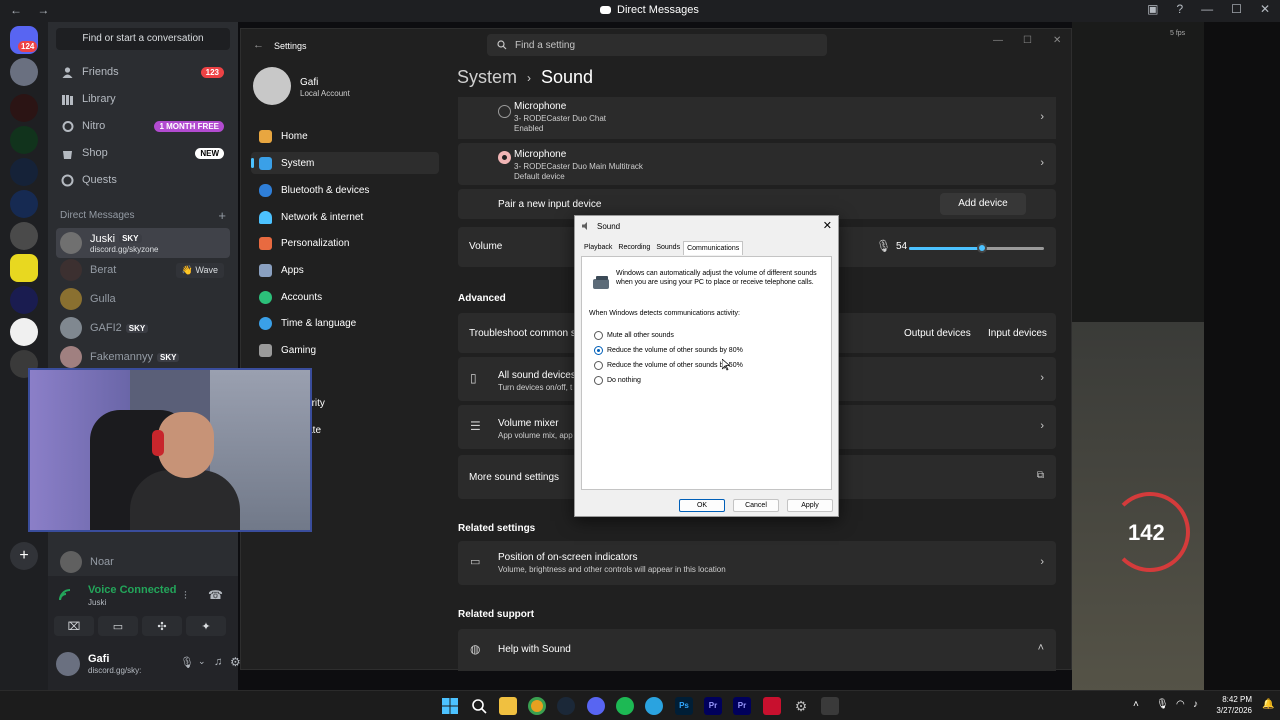 Image resolution: width=1280 pixels, height=720 pixels. Describe the element at coordinates (596, 706) in the screenshot. I see `discord-icon` at that location.